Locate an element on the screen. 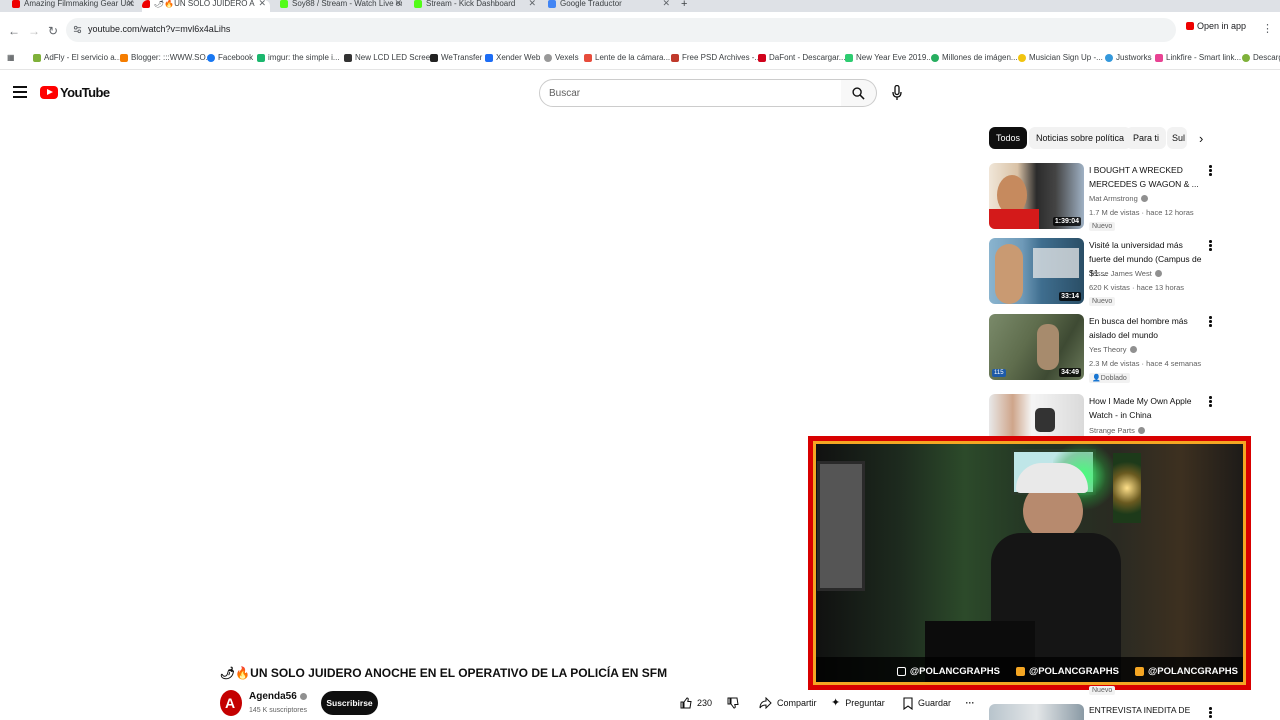  forward-arrow-icon: → is located at coordinates (34, 31).